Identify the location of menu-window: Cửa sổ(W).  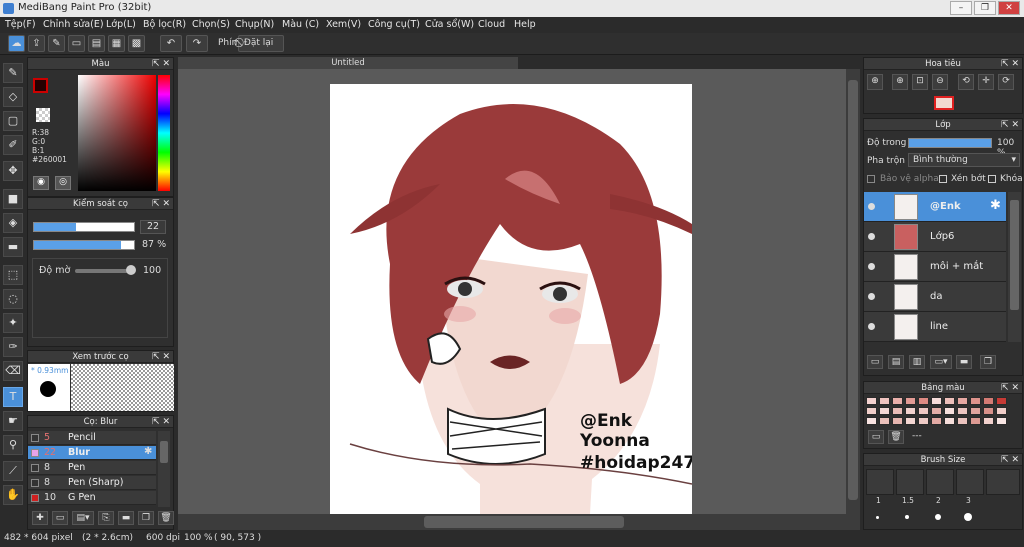
(449, 24).